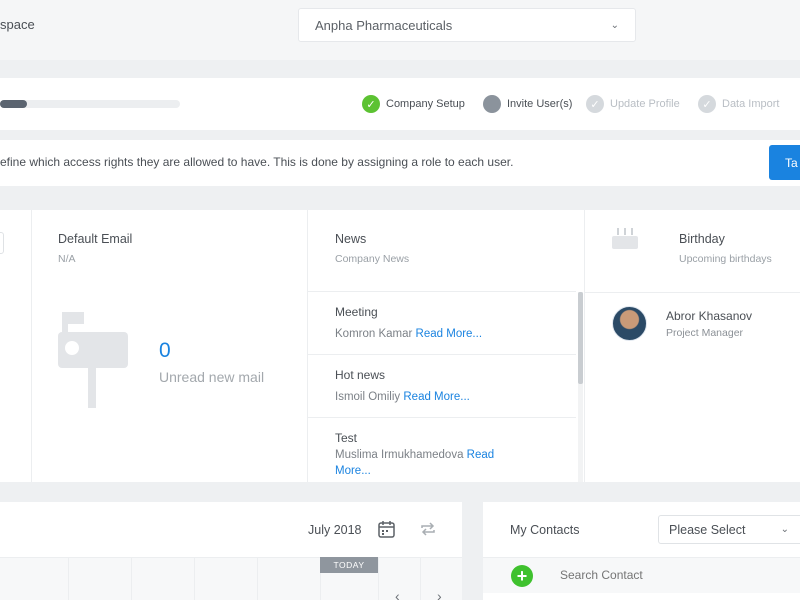  Describe the element at coordinates (356, 312) in the screenshot. I see `news-item-title: Meeting` at that location.